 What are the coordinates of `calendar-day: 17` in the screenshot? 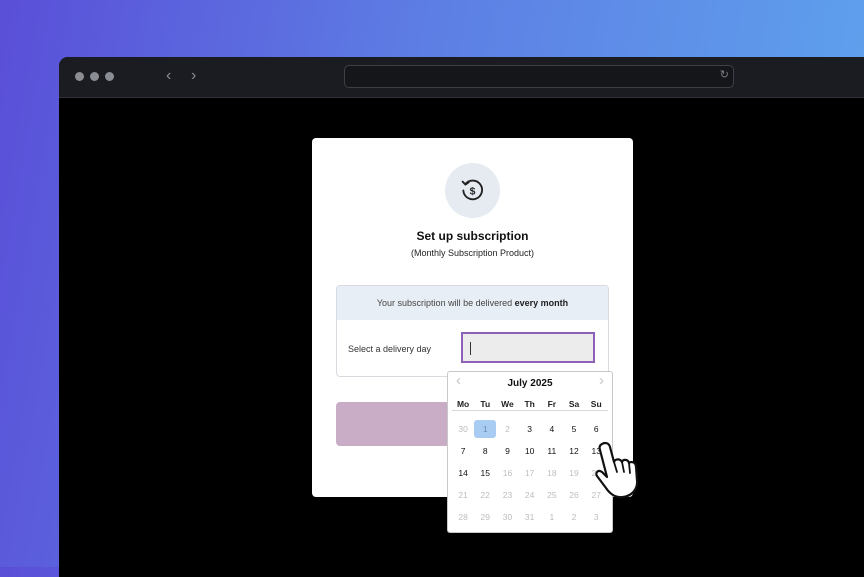 It's located at (529, 473).